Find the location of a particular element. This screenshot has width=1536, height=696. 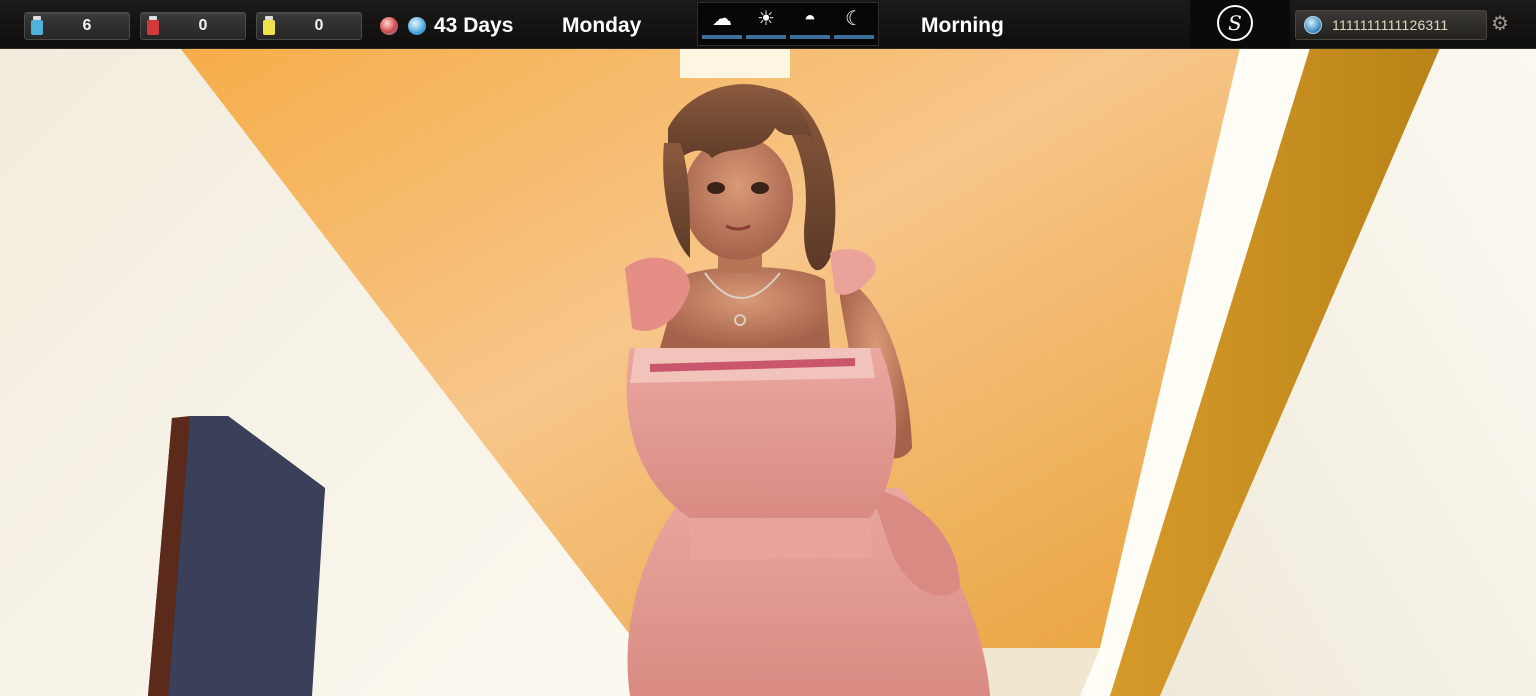

blue-potion-icon is located at coordinates (37, 25).